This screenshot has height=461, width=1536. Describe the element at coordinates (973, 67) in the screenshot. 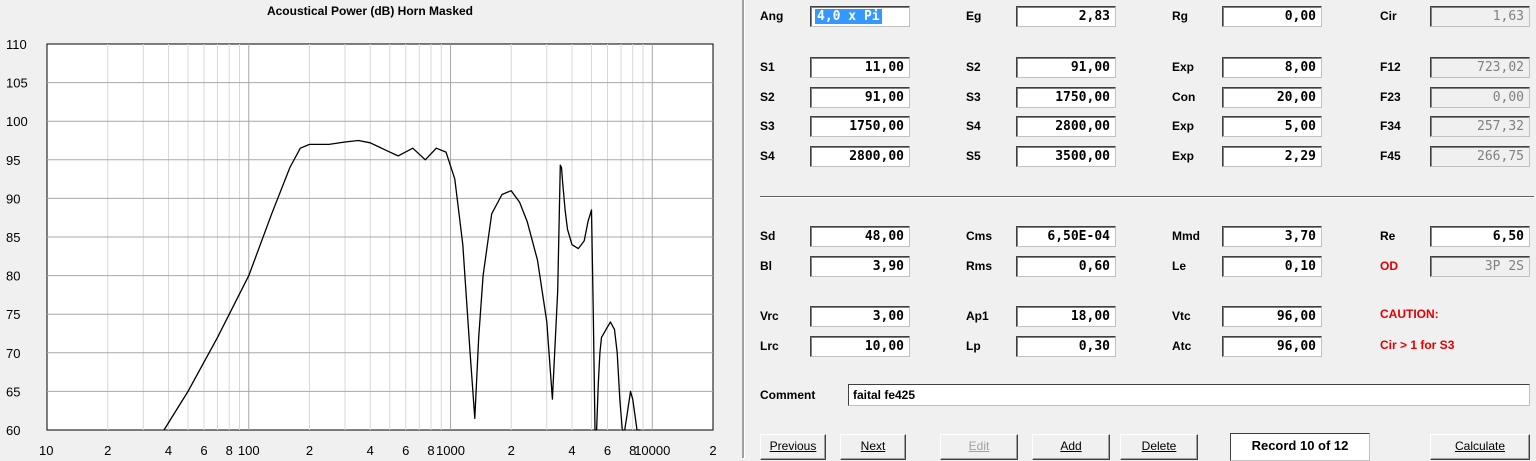

I see `label-s2-r1: S2` at that location.